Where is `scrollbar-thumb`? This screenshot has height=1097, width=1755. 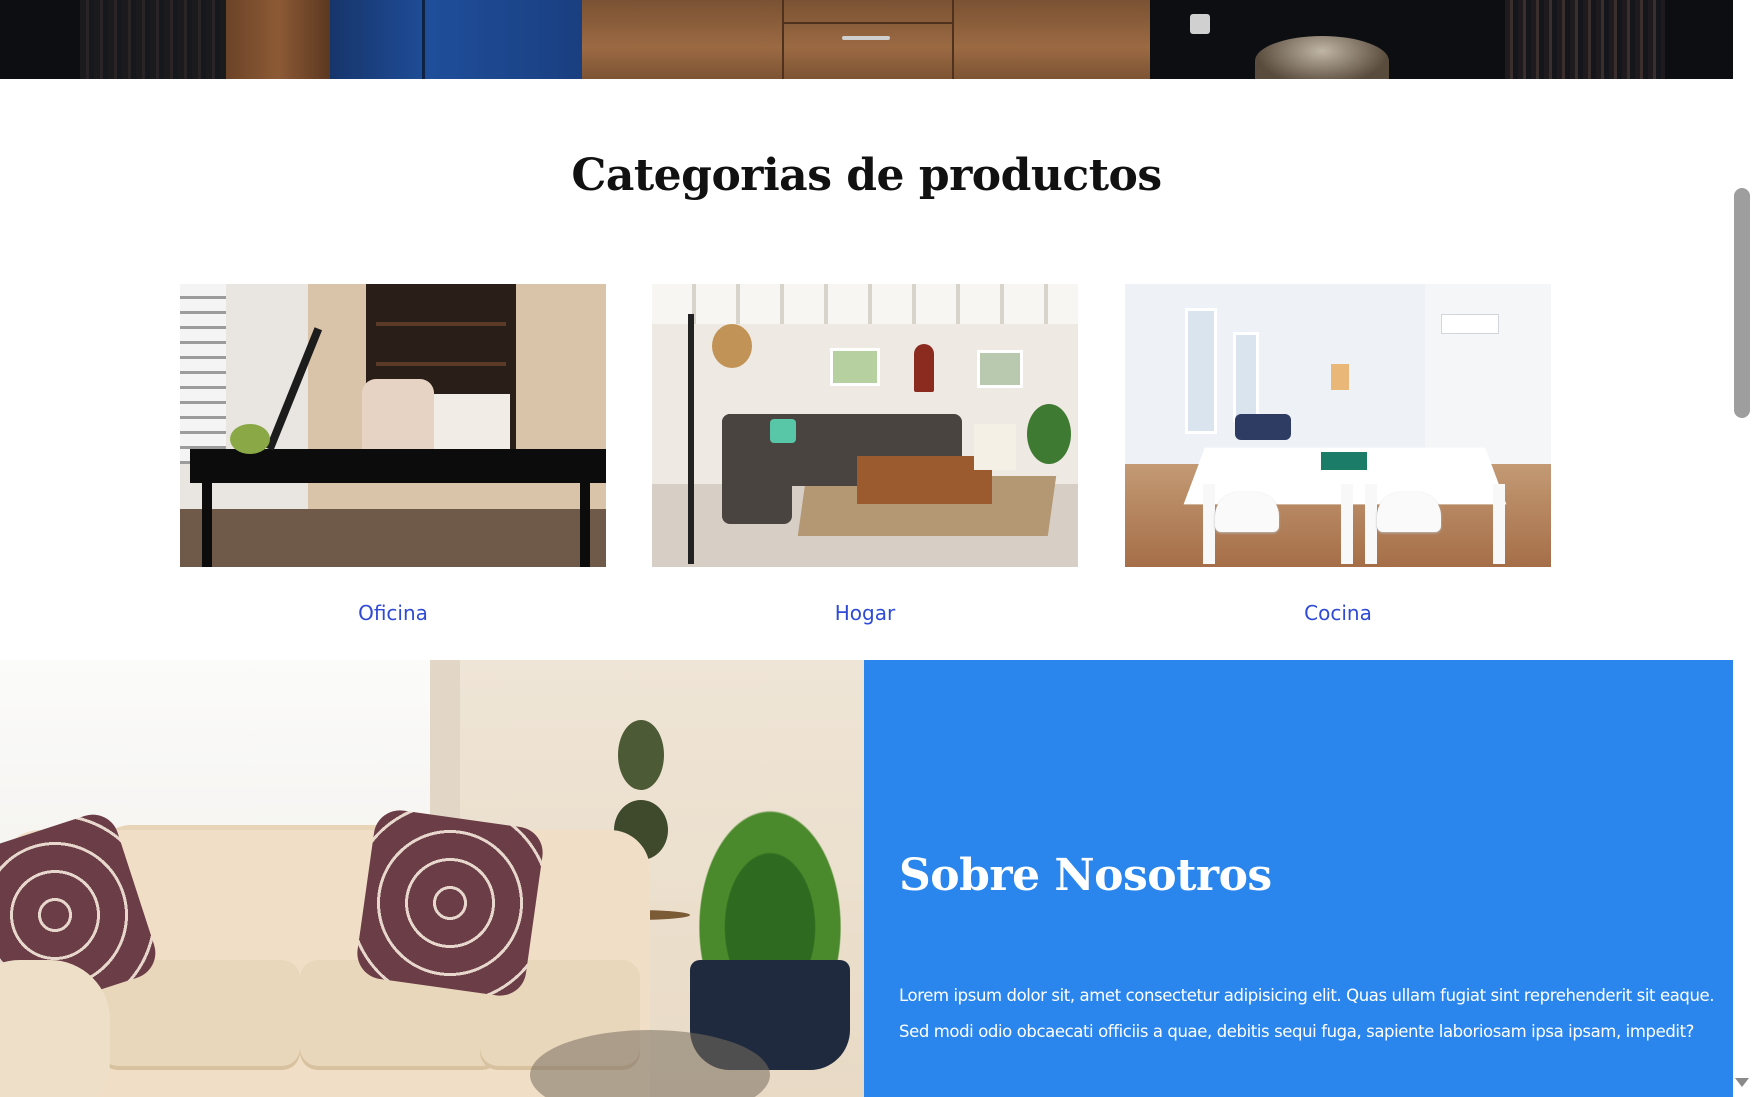
scrollbar-thumb is located at coordinates (1742, 303).